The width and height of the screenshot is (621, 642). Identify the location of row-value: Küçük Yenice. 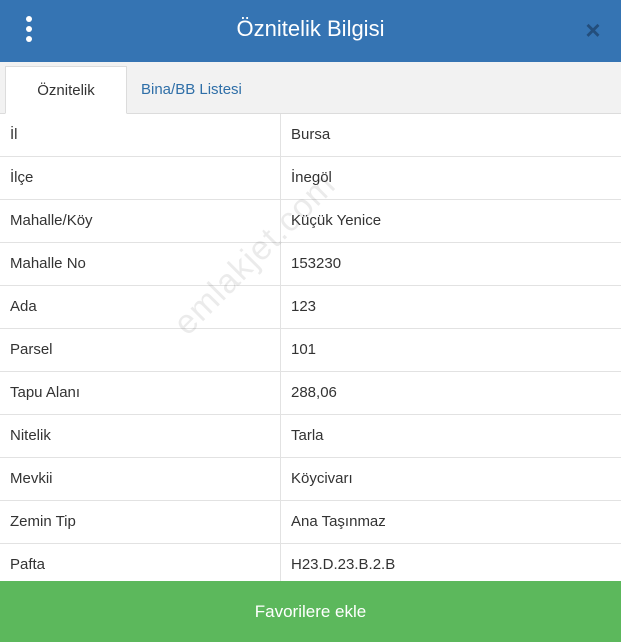
(336, 220).